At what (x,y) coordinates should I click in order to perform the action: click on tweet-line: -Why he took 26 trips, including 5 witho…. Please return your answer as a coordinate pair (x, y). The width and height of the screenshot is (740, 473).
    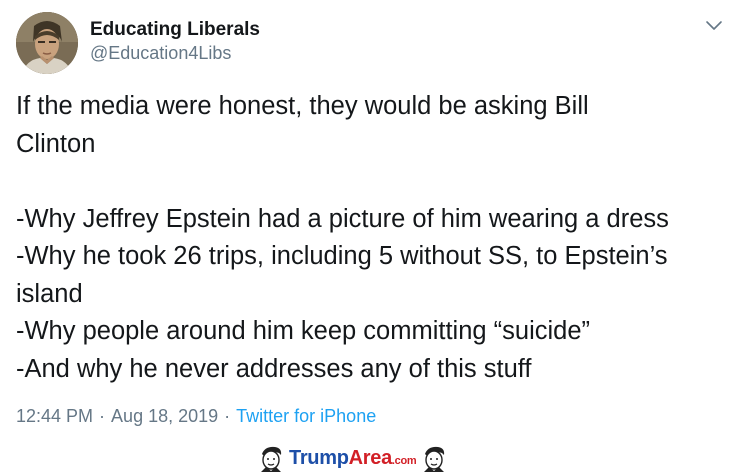
    Looking at the image, I should click on (342, 256).